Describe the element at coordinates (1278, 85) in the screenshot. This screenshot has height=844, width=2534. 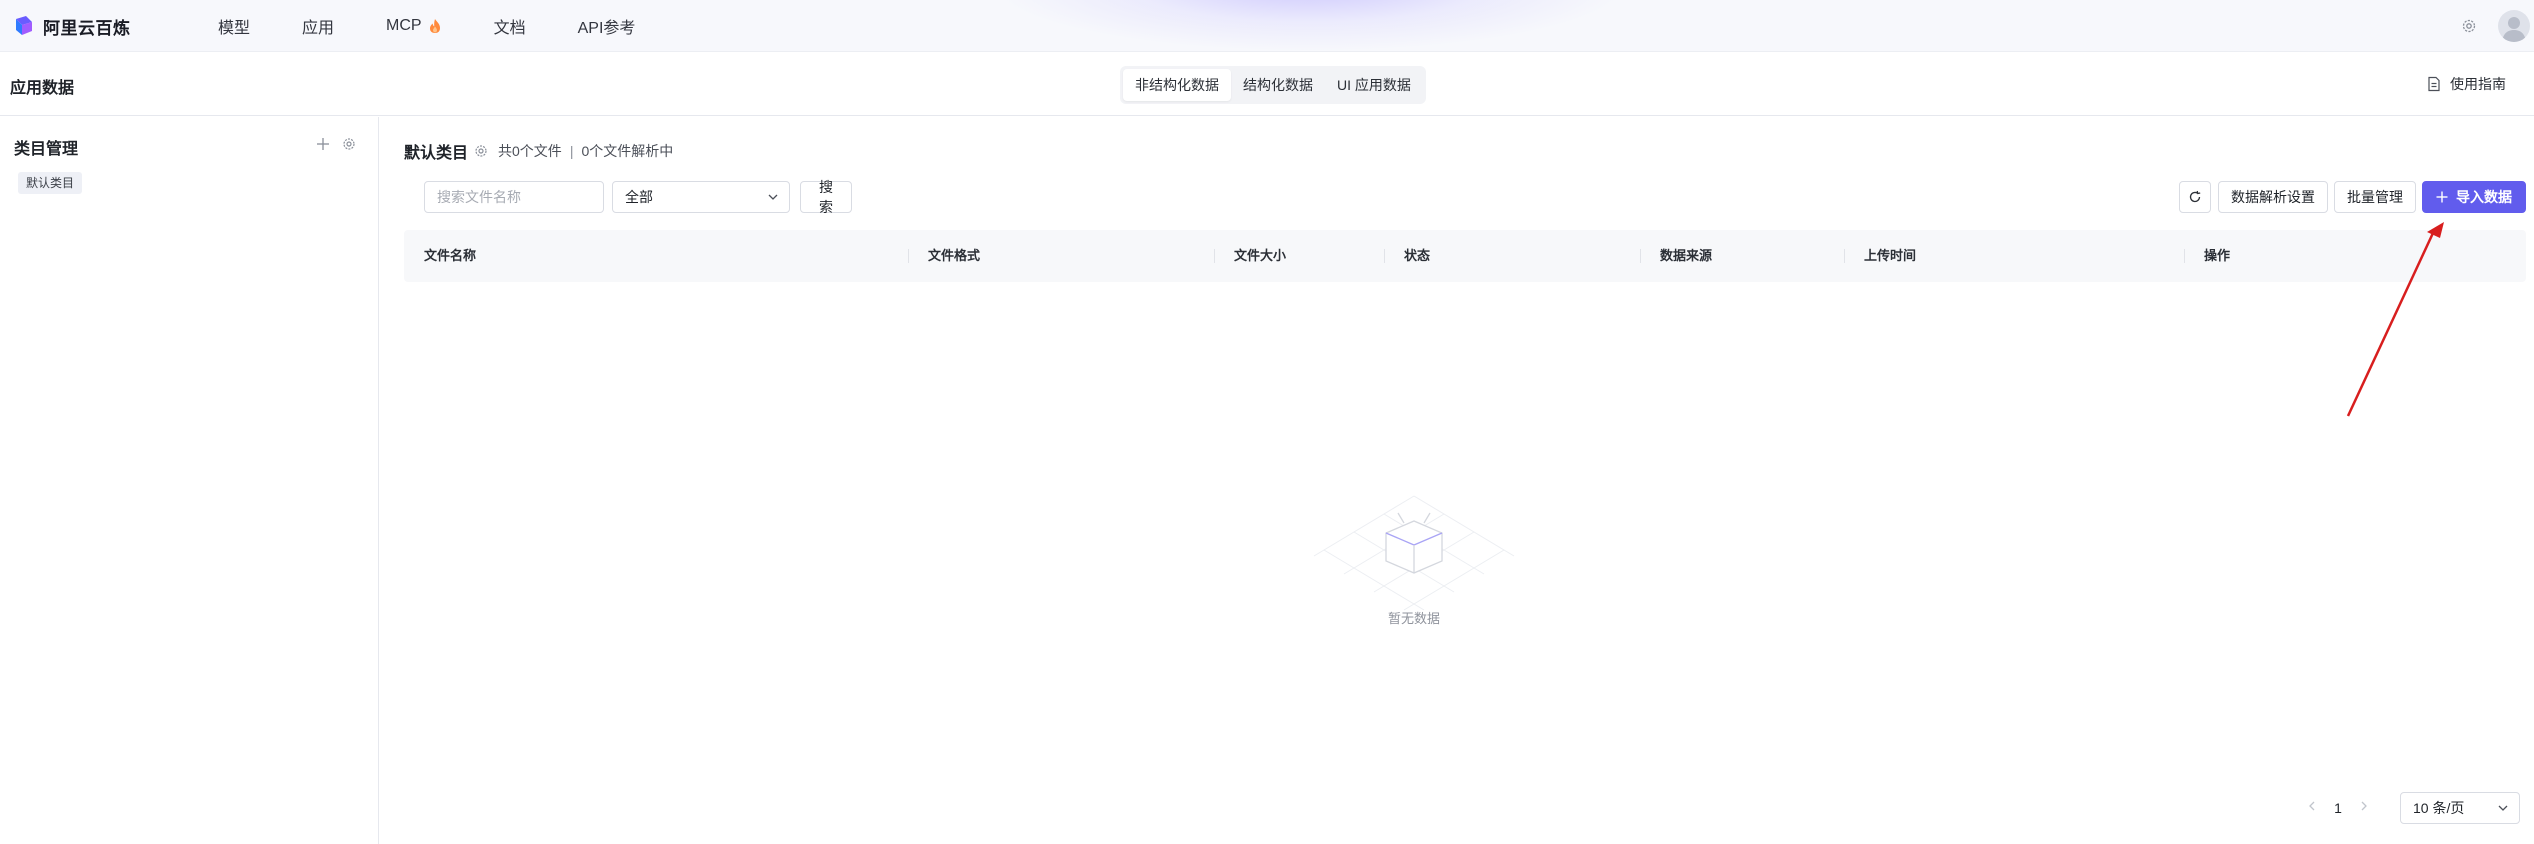
I see `tab-structured-data: 结构化数据` at that location.